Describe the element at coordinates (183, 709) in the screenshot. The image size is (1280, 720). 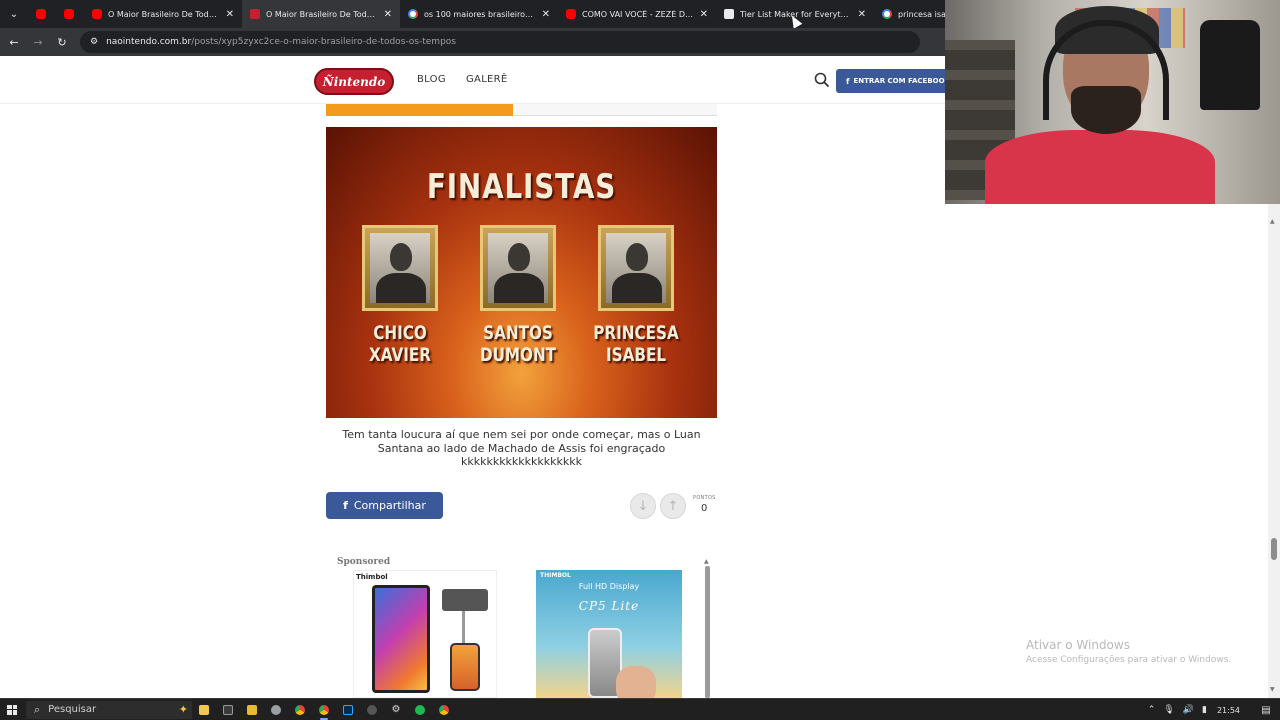
I see `copilot-sparkle-icon: ✦` at that location.